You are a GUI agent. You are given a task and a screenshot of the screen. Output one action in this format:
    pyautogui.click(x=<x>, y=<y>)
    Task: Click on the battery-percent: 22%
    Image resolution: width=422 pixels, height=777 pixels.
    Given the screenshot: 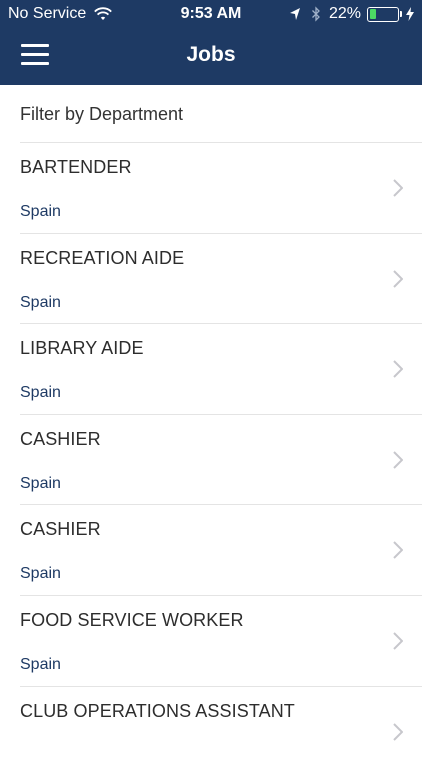 What is the action you would take?
    pyautogui.click(x=344, y=13)
    